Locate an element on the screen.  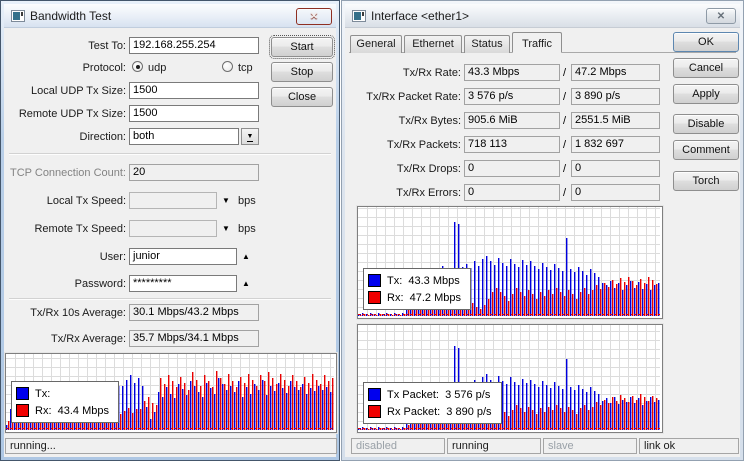
password-label: Password: is located at coordinates (100, 284).